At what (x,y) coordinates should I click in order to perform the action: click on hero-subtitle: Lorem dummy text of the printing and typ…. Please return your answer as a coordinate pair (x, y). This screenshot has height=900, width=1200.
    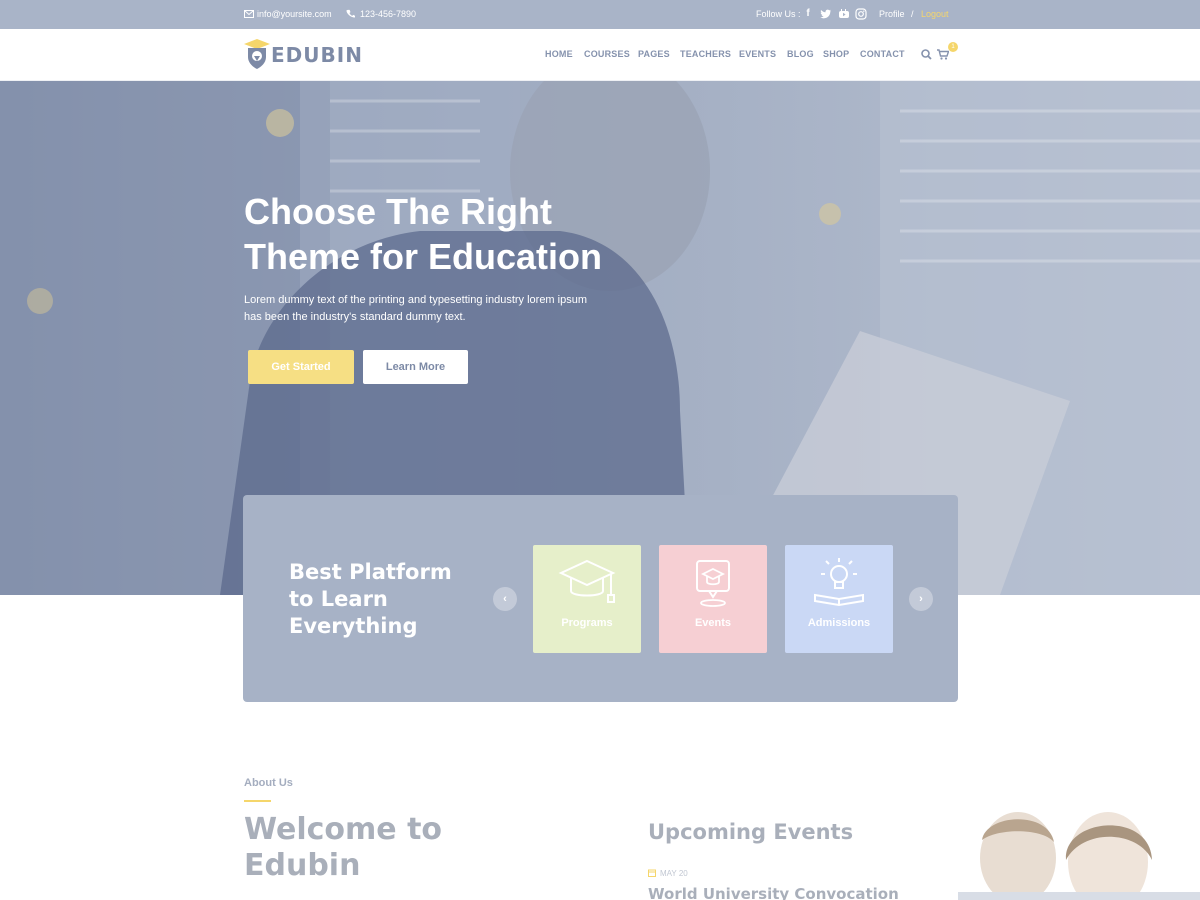
    Looking at the image, I should click on (429, 309).